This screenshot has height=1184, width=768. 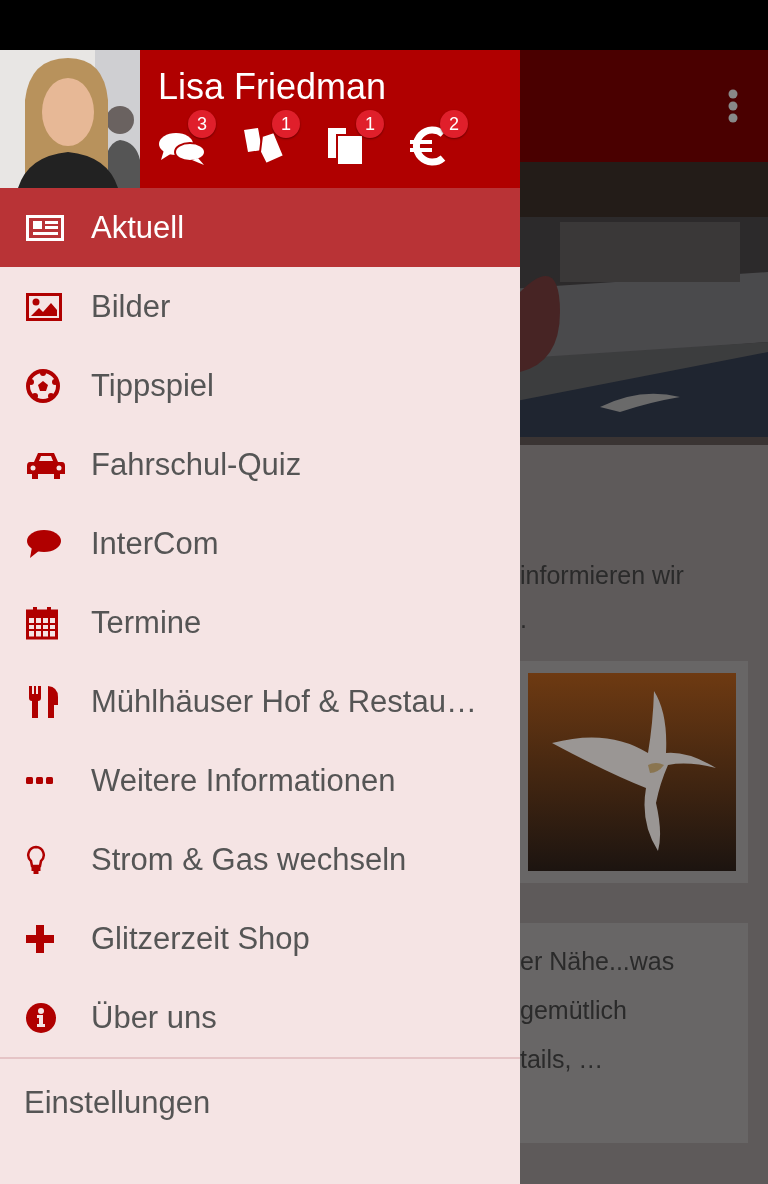 I want to click on speech-bubble-icon, so click(x=44, y=543).